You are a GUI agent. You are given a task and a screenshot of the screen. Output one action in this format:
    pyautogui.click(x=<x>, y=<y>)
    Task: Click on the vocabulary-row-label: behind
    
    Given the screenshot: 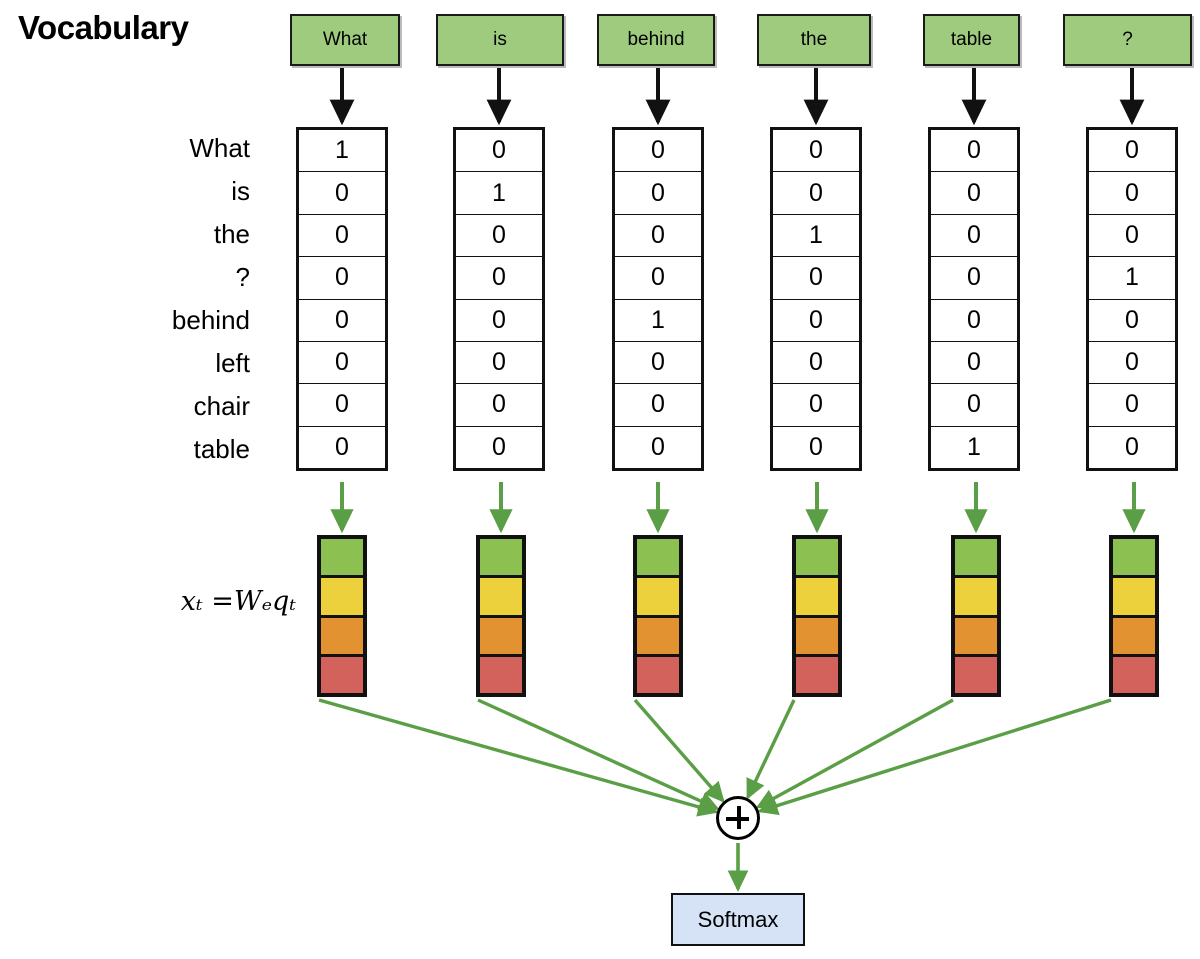 What is the action you would take?
    pyautogui.click(x=210, y=320)
    